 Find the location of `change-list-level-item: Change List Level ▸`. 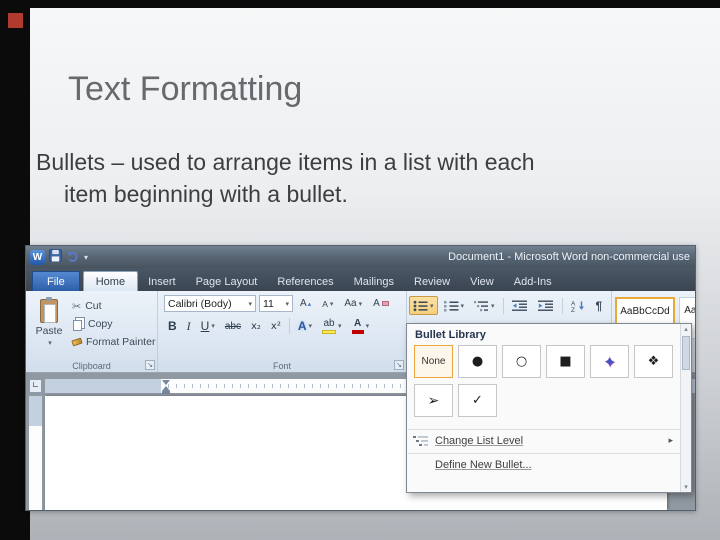

change-list-level-item: Change List Level ▸ is located at coordinates (549, 440).